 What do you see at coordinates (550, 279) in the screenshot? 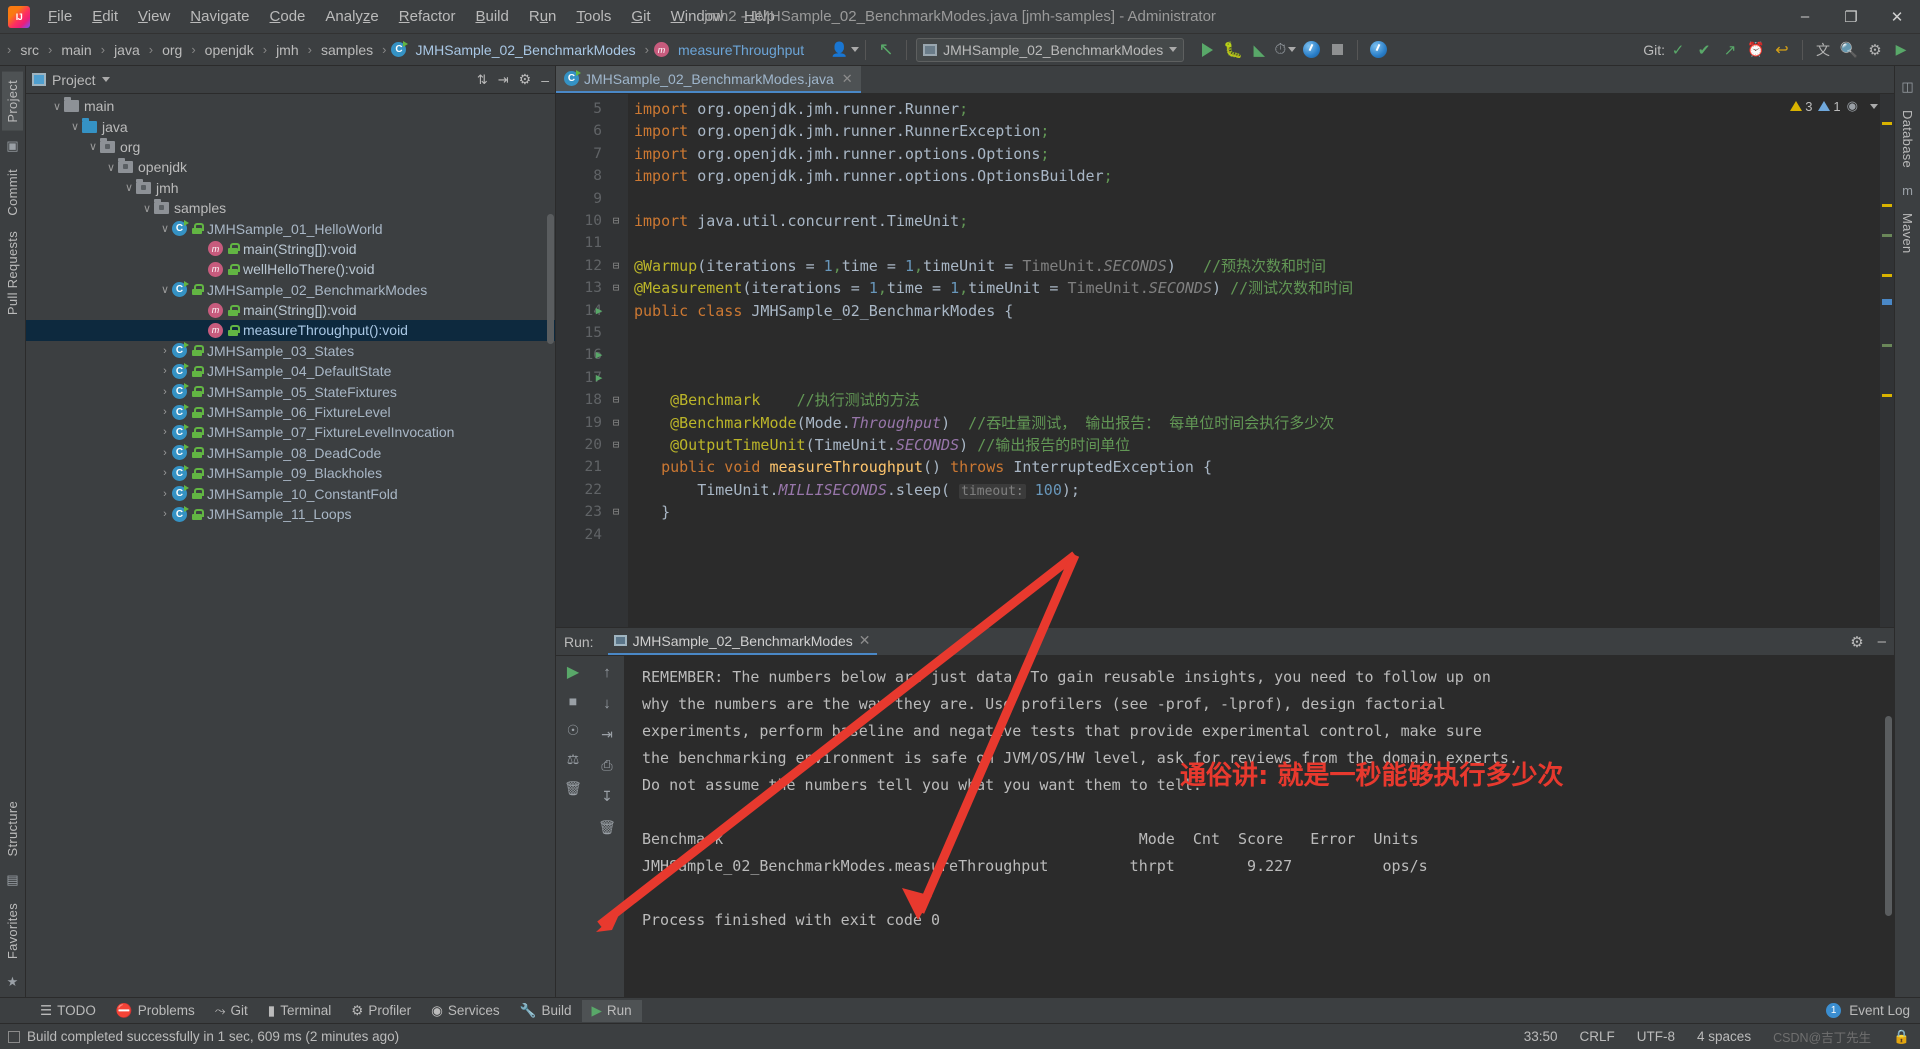
I see `project-tree-scrollbar` at bounding box center [550, 279].